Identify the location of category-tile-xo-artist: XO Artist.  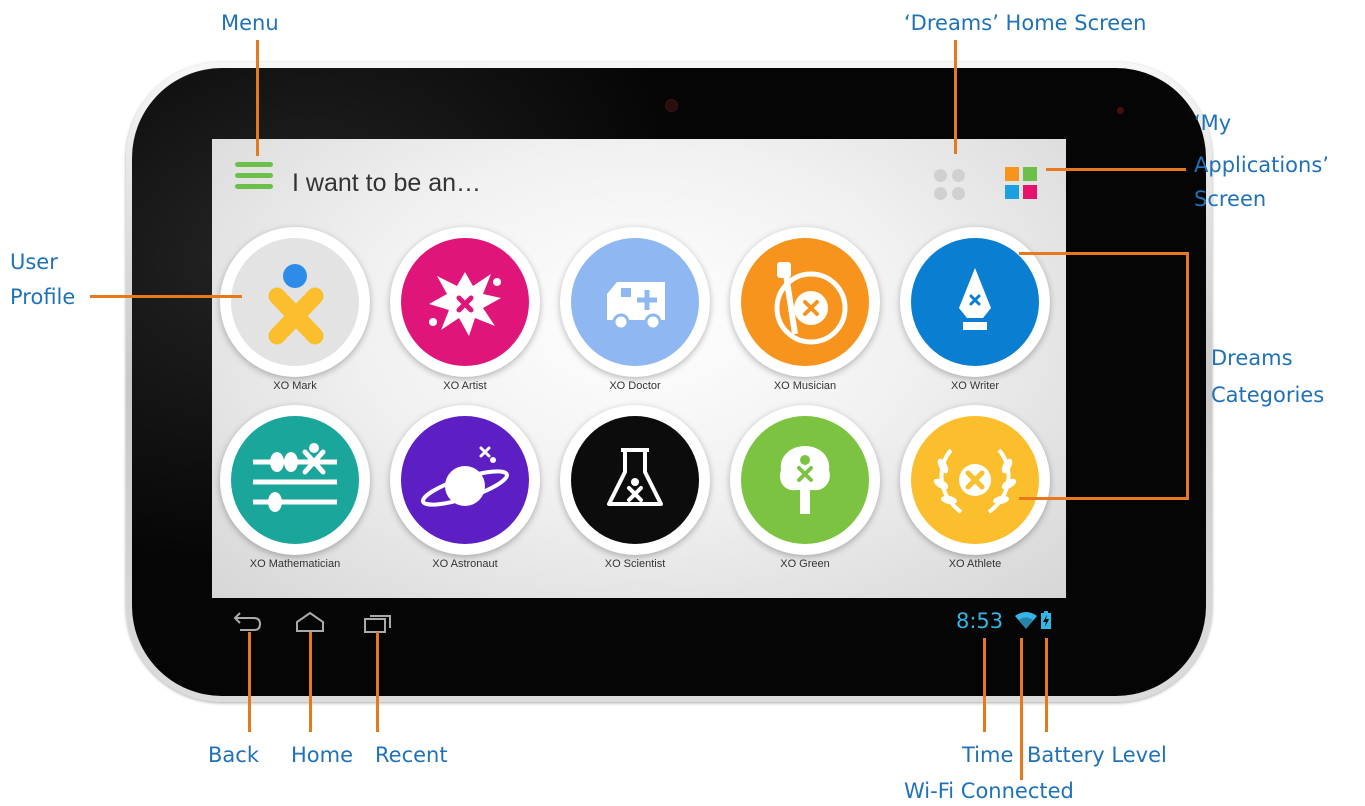
(465, 309).